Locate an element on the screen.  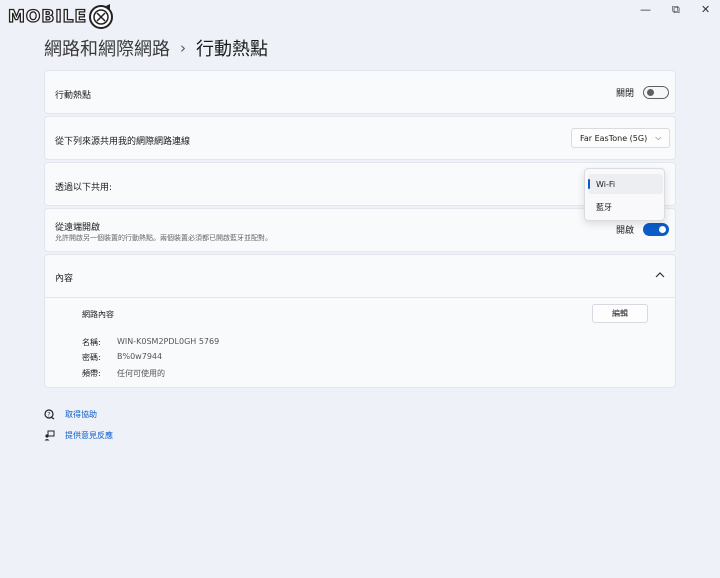
password-value: B%0w7944 is located at coordinates (140, 356).